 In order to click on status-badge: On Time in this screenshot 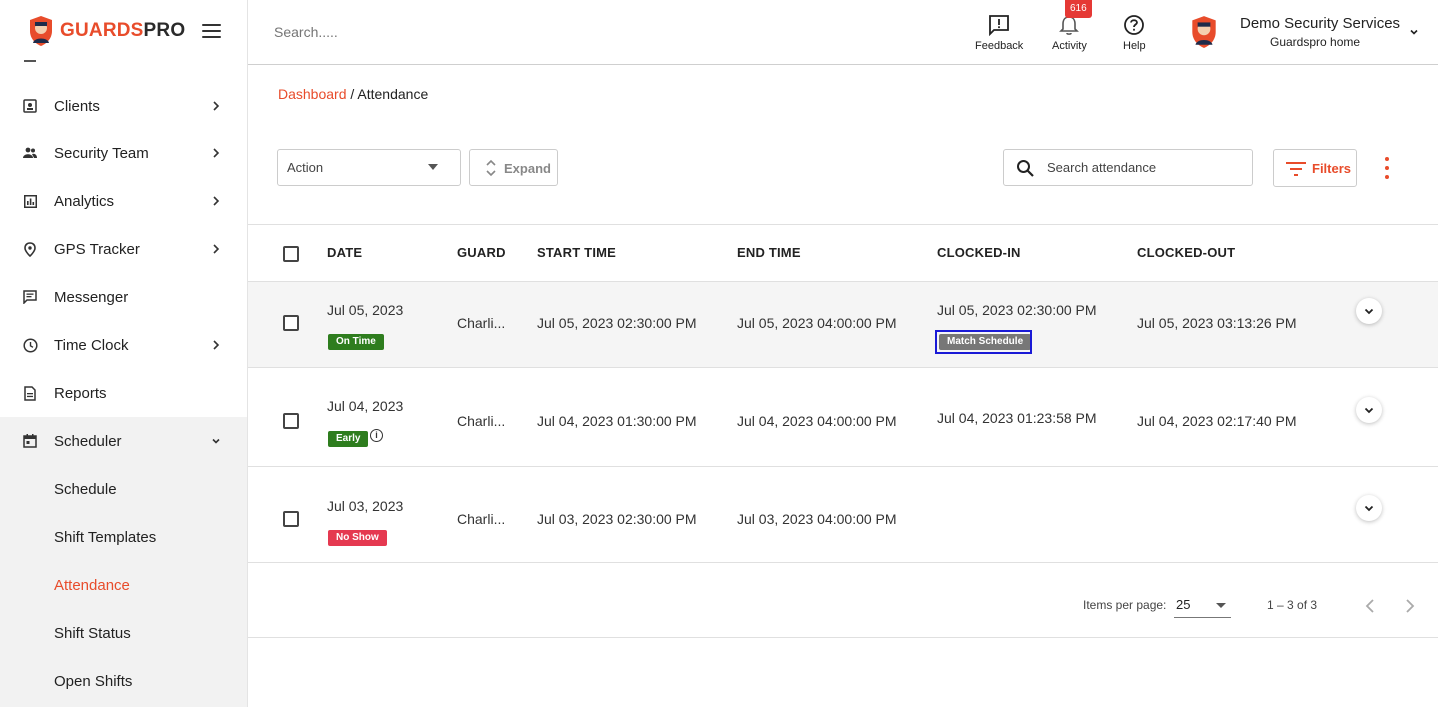, I will do `click(356, 342)`.